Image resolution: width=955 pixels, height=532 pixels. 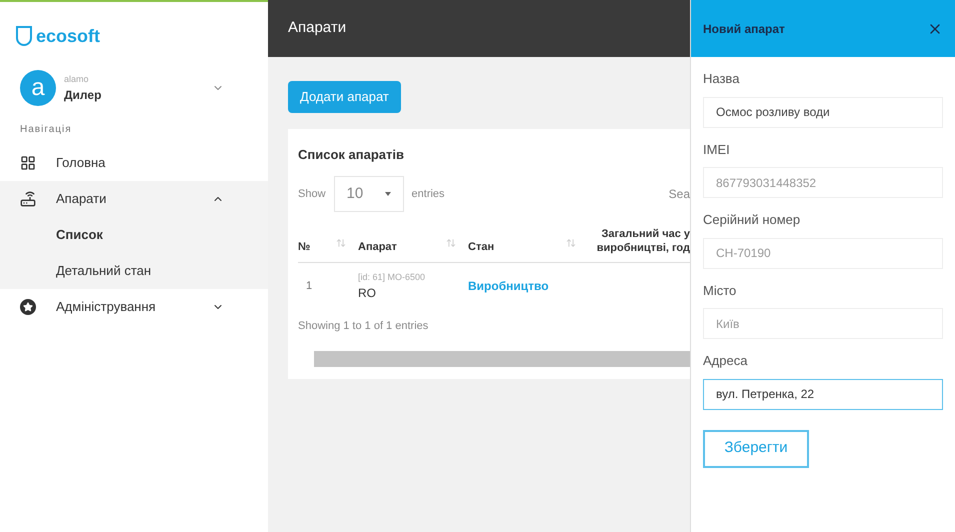 What do you see at coordinates (377, 247) in the screenshot?
I see `column-header: Апарат` at bounding box center [377, 247].